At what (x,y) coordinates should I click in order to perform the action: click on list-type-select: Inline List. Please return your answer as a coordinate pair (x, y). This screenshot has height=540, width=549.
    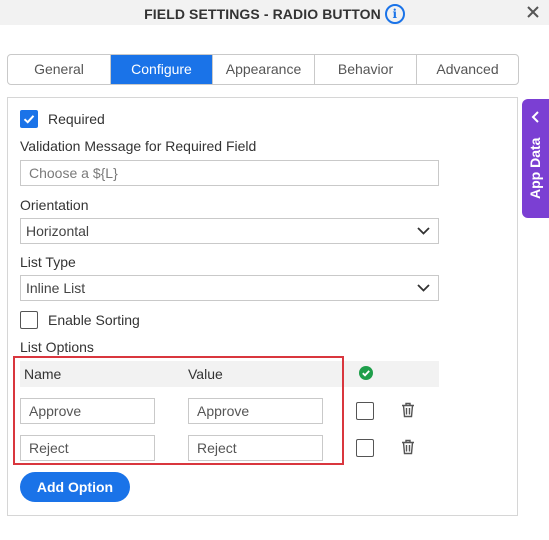
    Looking at the image, I should click on (229, 288).